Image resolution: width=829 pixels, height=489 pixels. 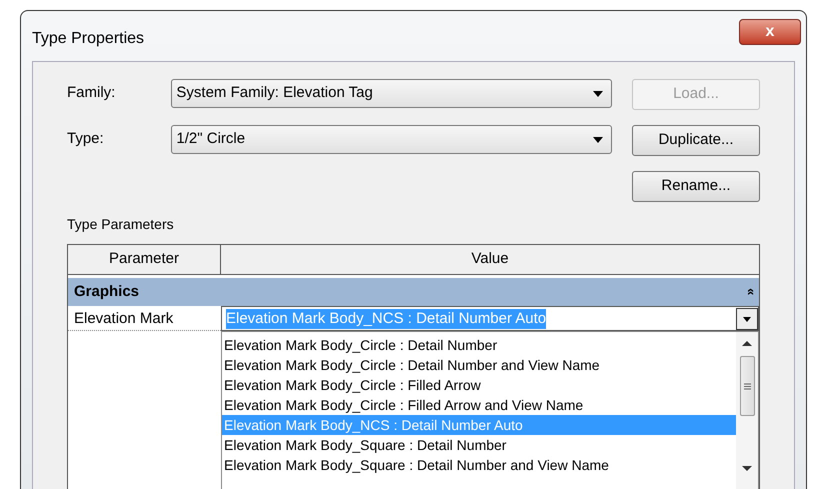 I want to click on group-header: Graphics », so click(x=413, y=292).